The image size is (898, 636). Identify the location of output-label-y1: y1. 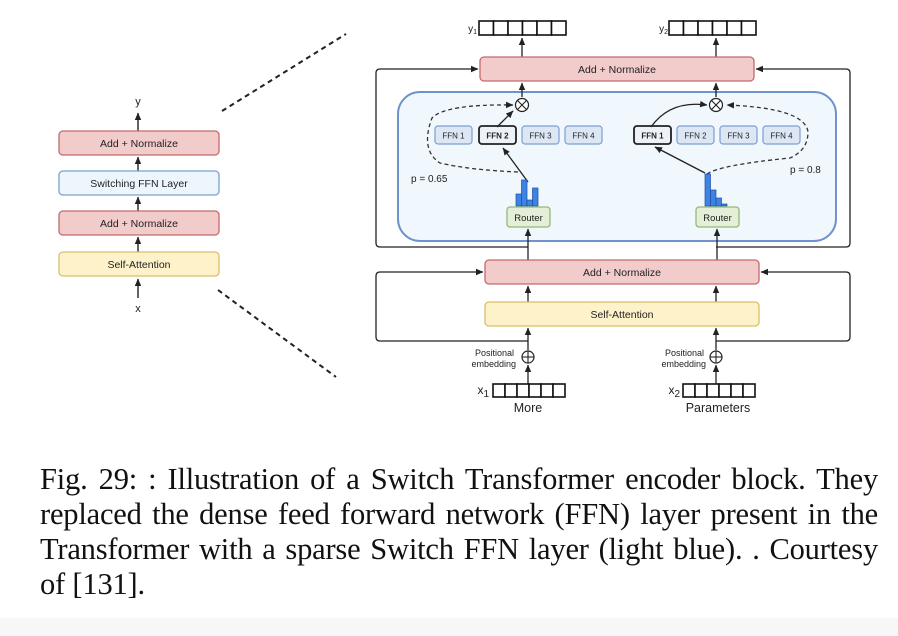
(472, 30).